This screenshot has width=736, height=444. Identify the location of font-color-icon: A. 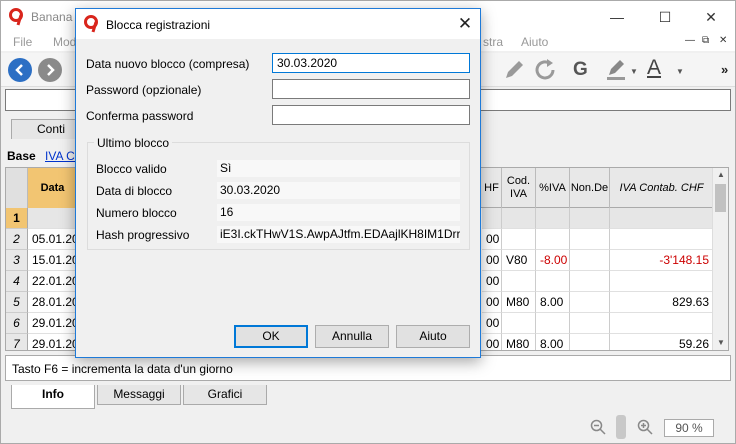
(654, 68).